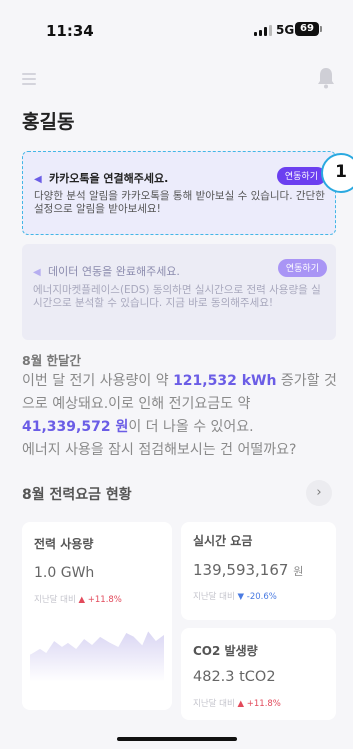 The width and height of the screenshot is (353, 749). Describe the element at coordinates (298, 571) in the screenshot. I see `card-value-unit: 원` at that location.